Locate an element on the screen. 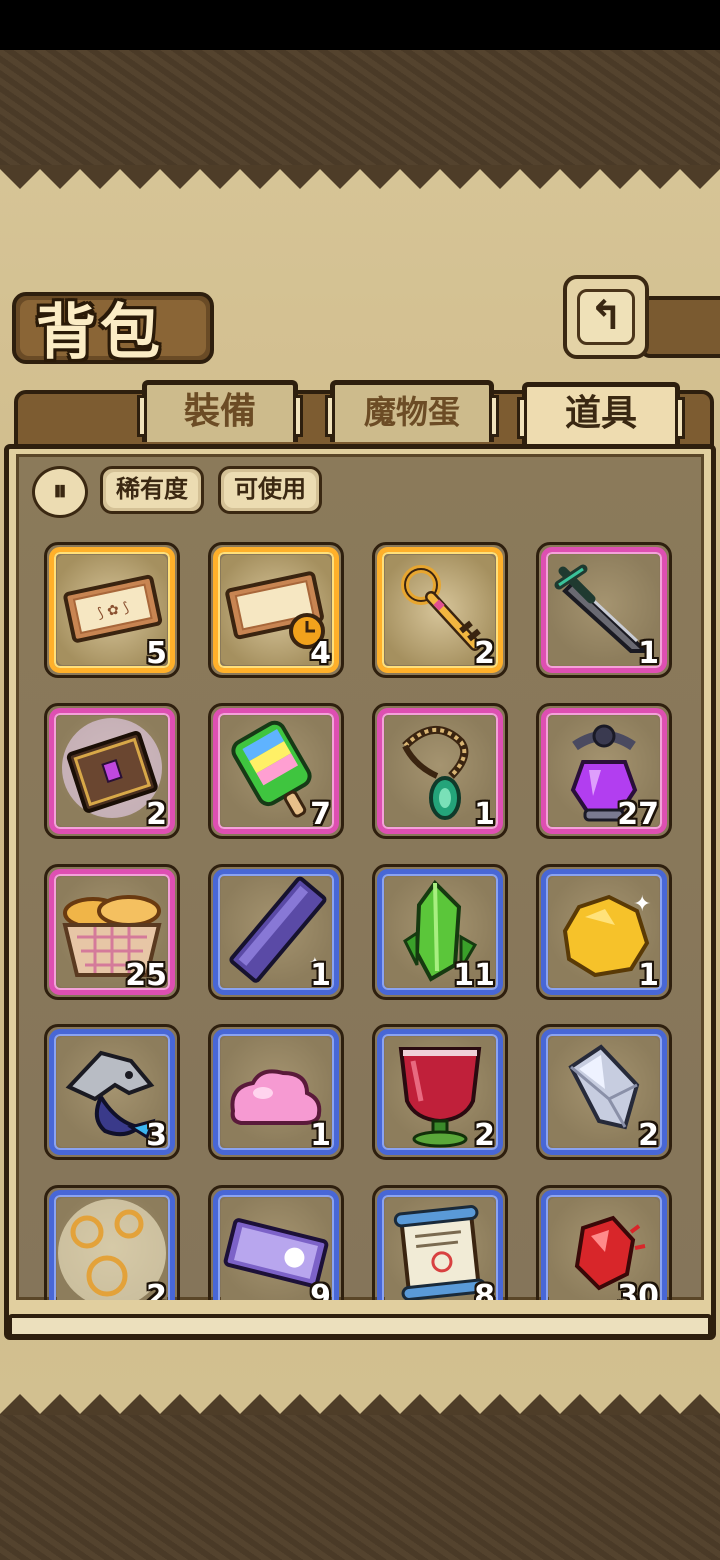 The height and width of the screenshot is (1560, 720). back-button-rail is located at coordinates (680, 327).